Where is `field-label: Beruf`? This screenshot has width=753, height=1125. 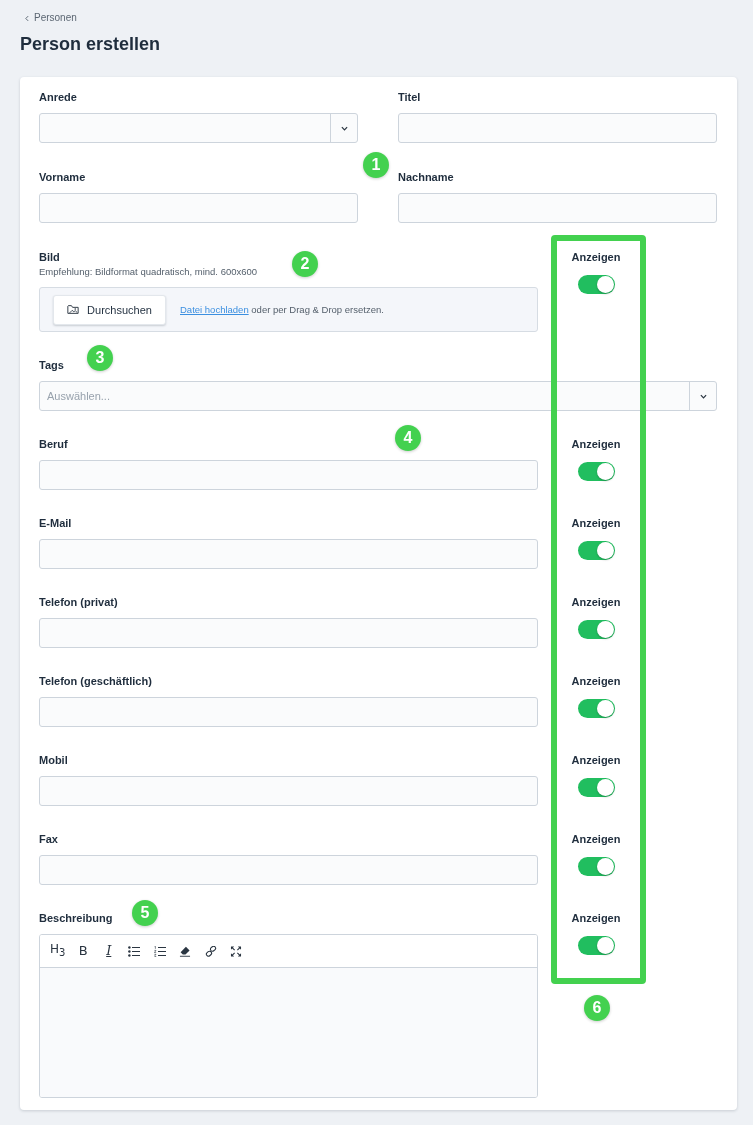
field-label: Beruf is located at coordinates (53, 444).